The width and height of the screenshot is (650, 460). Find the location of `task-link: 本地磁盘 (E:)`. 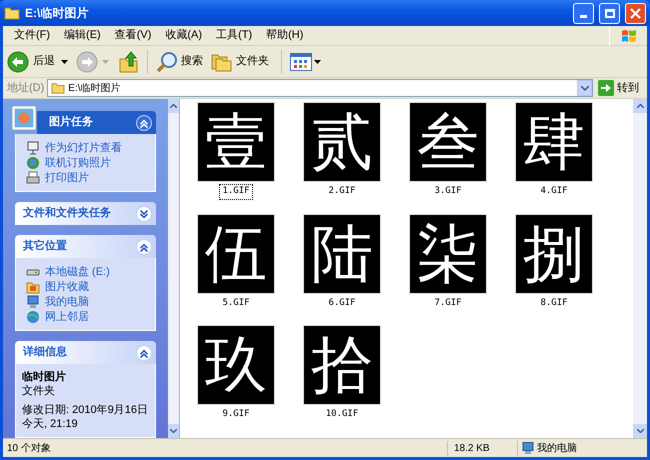

task-link: 本地磁盘 (E:) is located at coordinates (77, 271).